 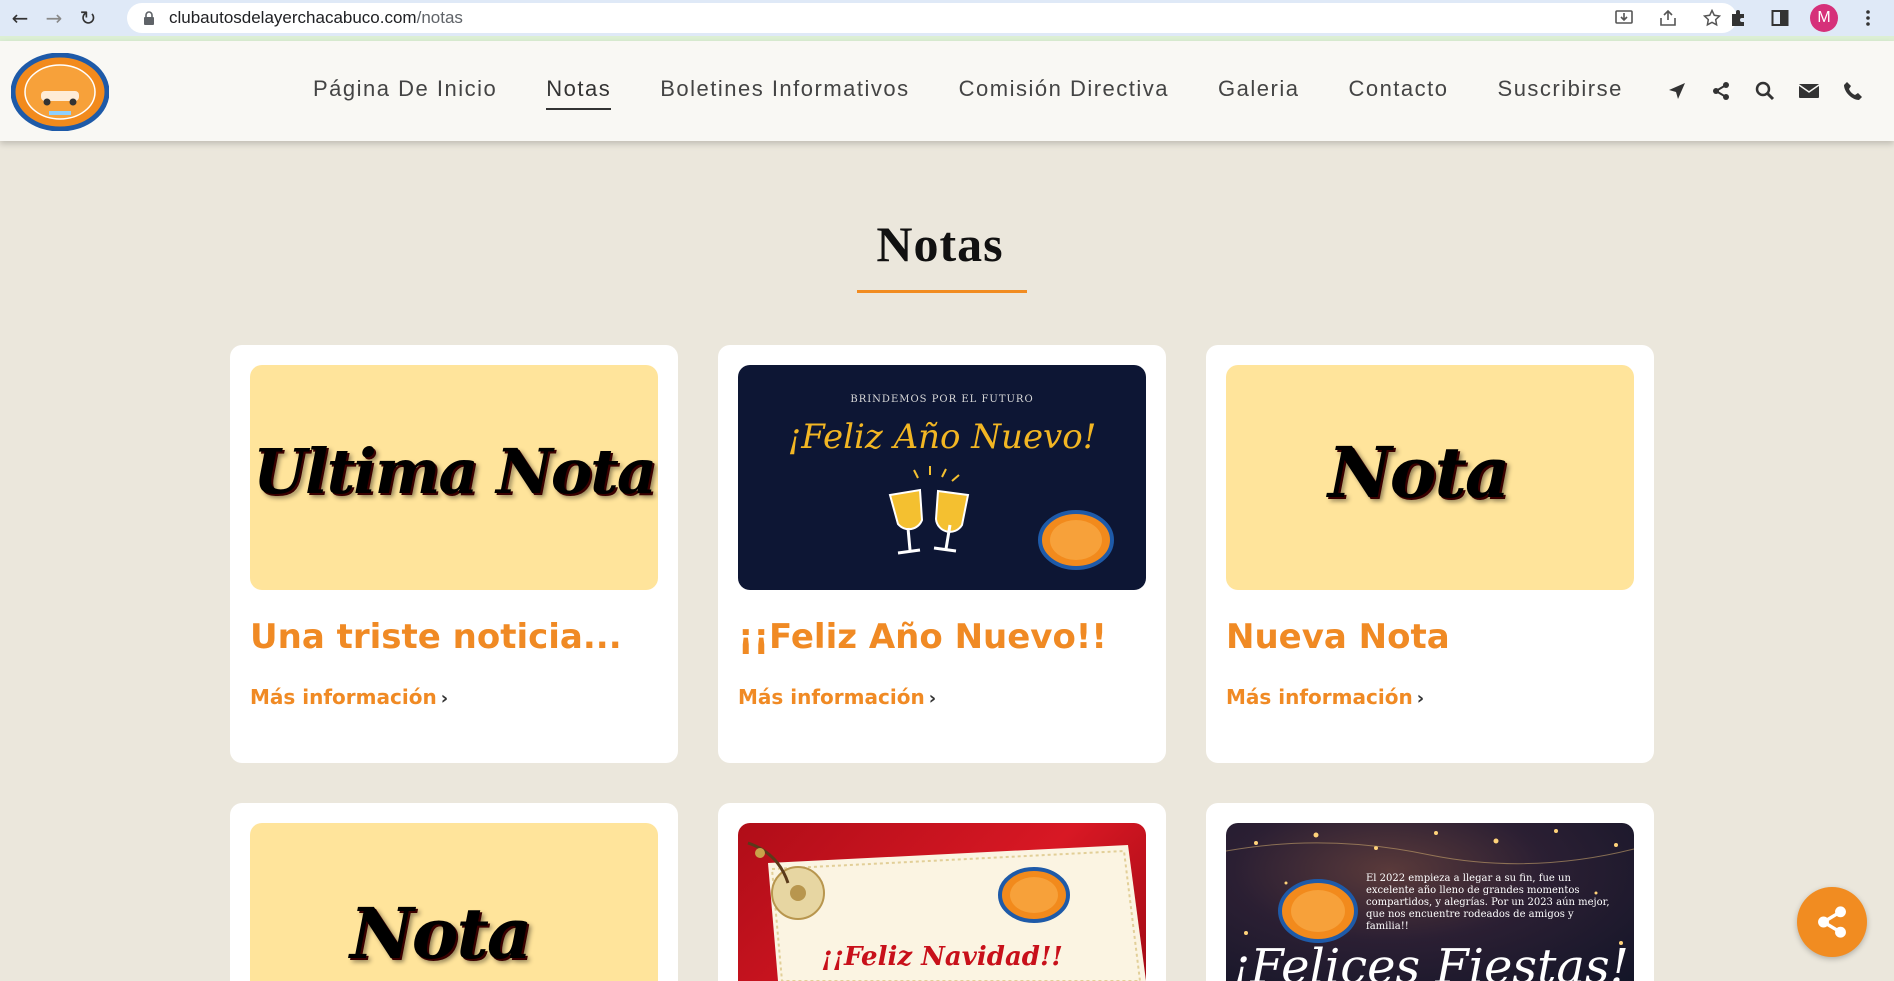 I want to click on forward-icon: →, so click(x=54, y=18).